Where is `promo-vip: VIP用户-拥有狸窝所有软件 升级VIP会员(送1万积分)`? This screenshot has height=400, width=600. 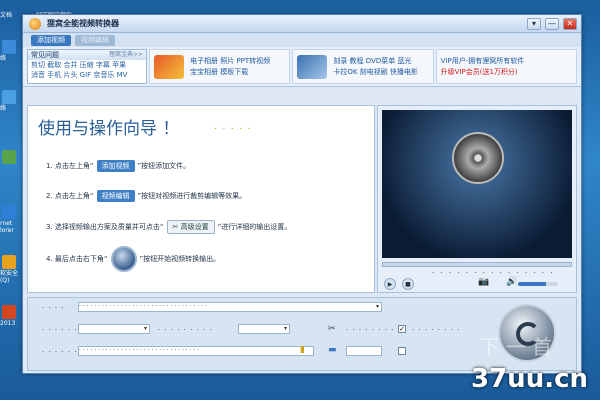 promo-vip: VIP用户-拥有狸窝所有软件 升级VIP会员(送1万积分) is located at coordinates (506, 66).